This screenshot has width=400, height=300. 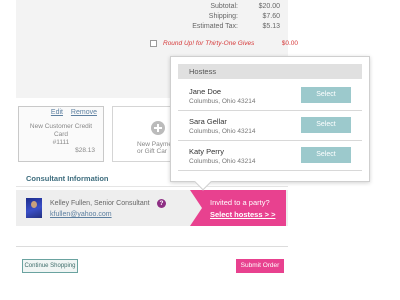 What do you see at coordinates (152, 186) in the screenshot?
I see `section-divider` at bounding box center [152, 186].